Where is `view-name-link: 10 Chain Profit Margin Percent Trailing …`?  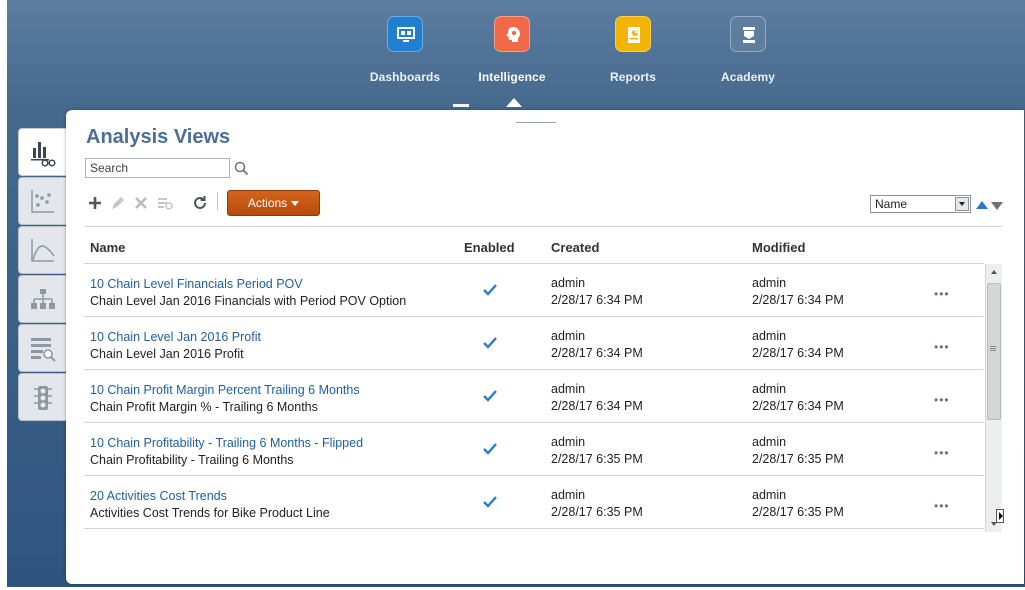 view-name-link: 10 Chain Profit Margin Percent Trailing … is located at coordinates (225, 390).